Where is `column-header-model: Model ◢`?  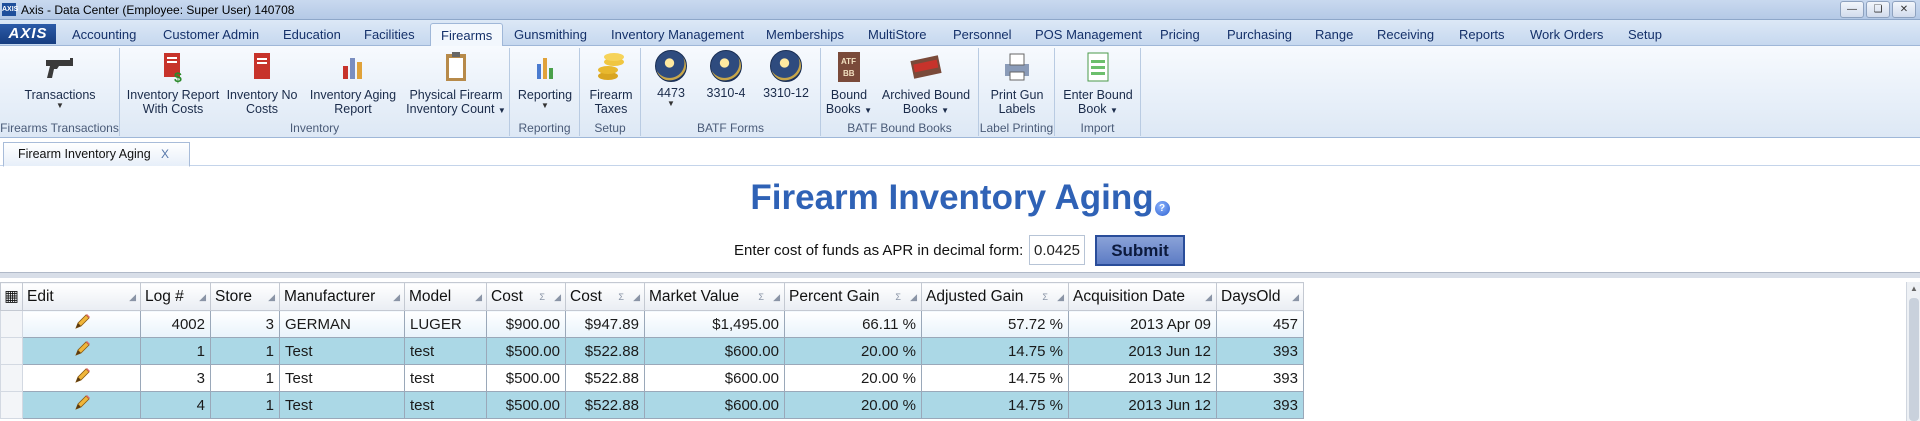 column-header-model: Model ◢ is located at coordinates (445, 296).